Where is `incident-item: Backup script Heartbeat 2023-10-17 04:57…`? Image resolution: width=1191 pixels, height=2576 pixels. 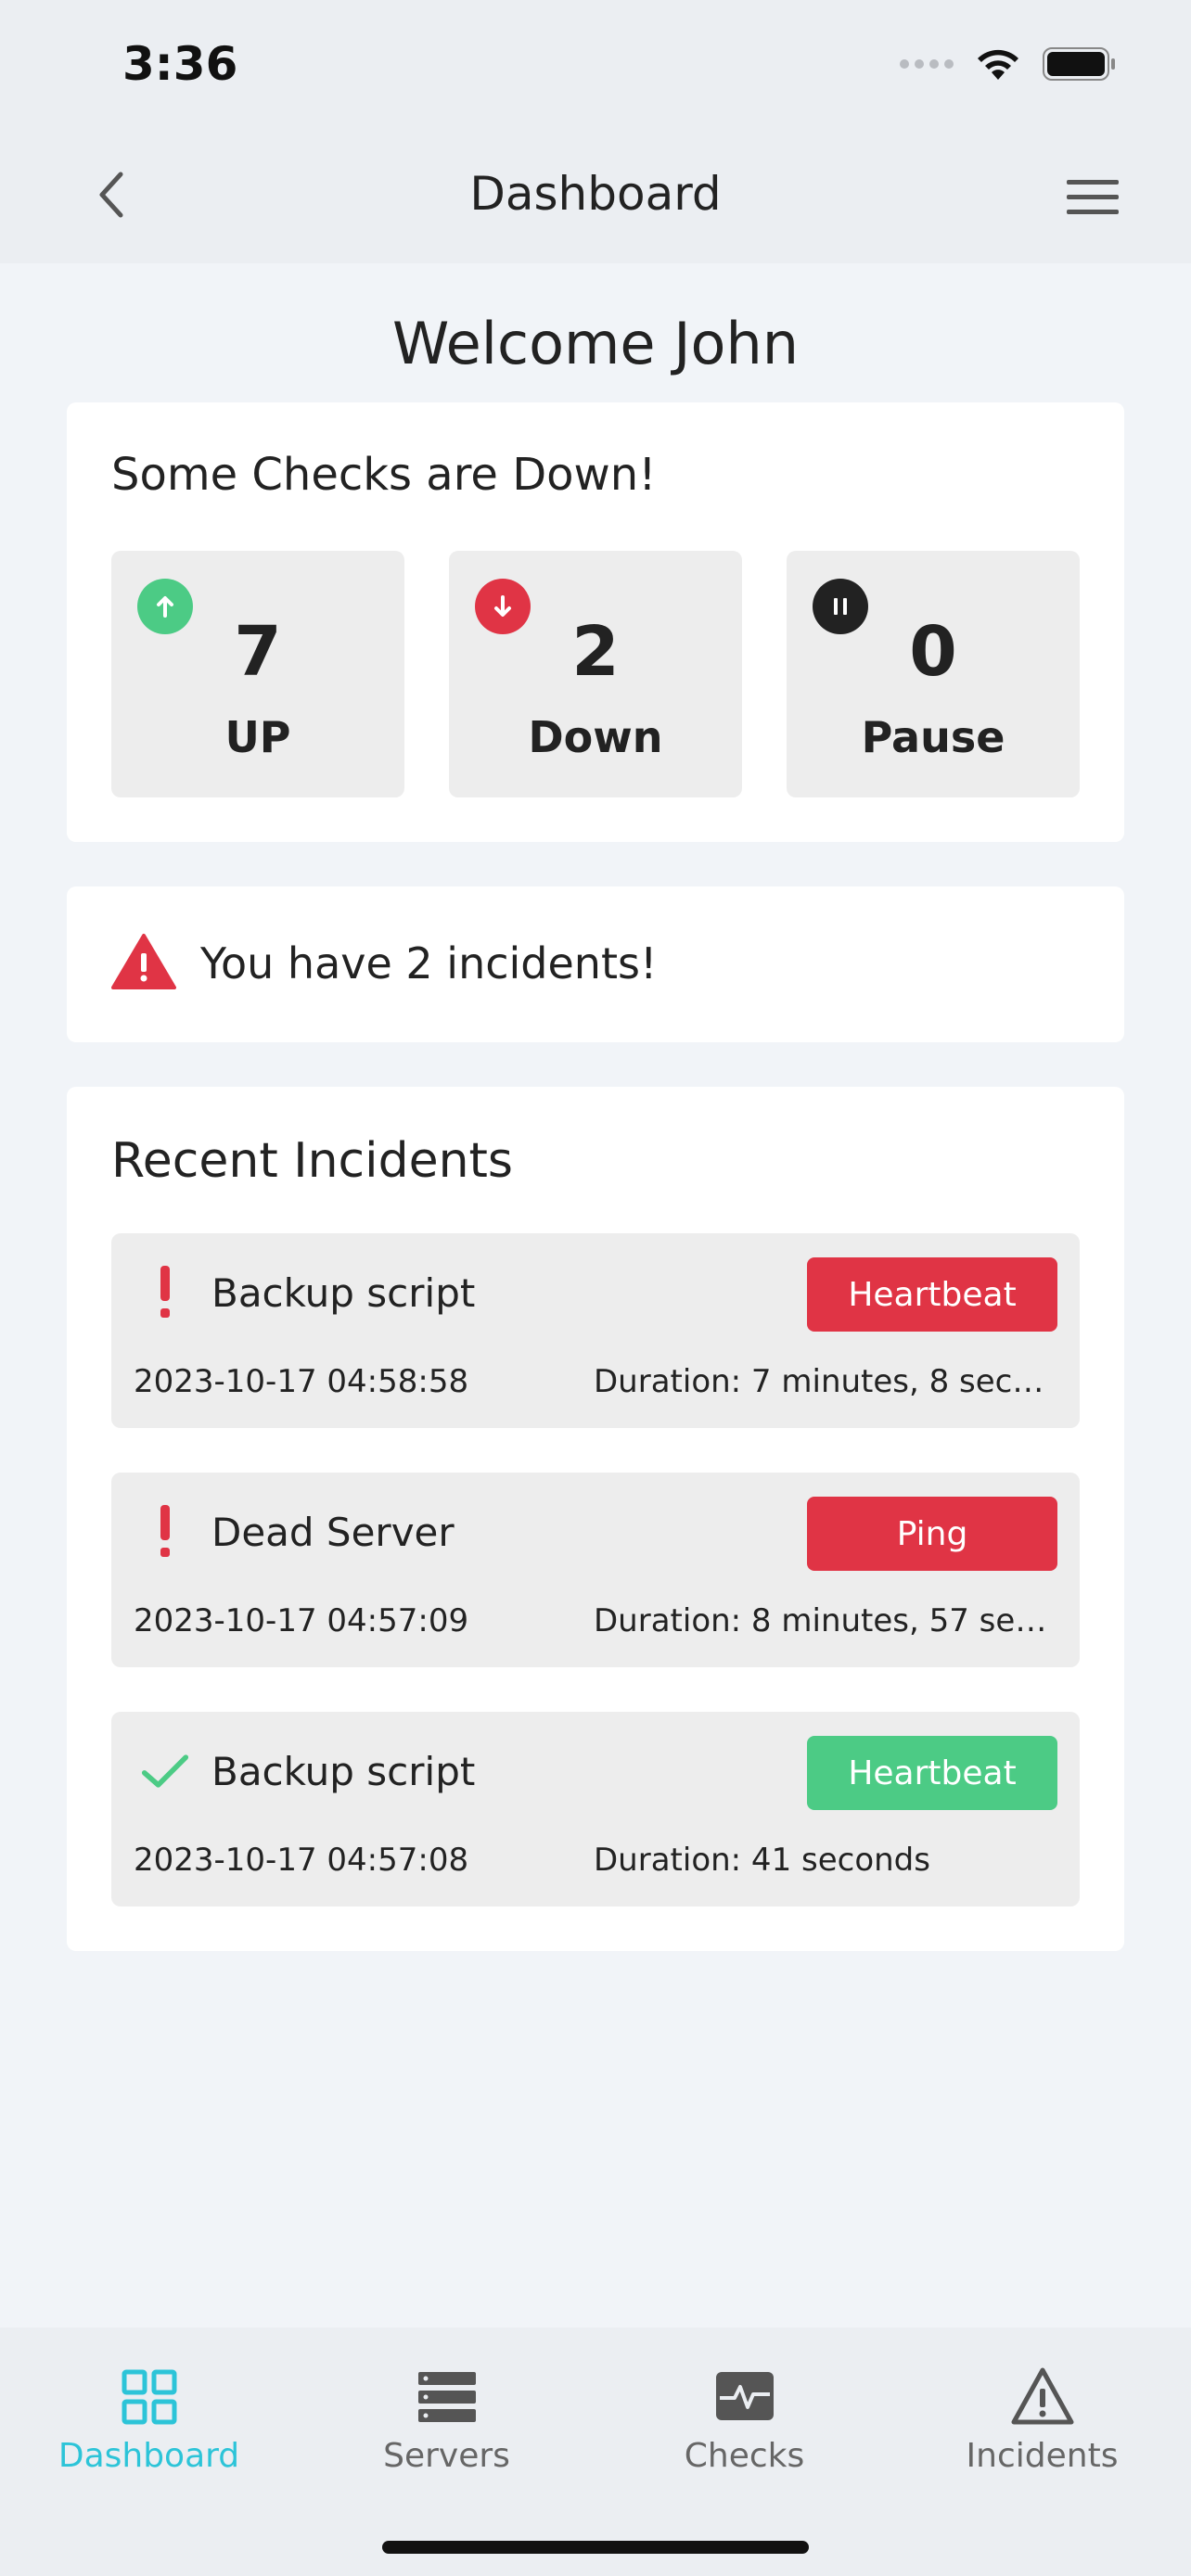 incident-item: Backup script Heartbeat 2023-10-17 04:57… is located at coordinates (595, 1809).